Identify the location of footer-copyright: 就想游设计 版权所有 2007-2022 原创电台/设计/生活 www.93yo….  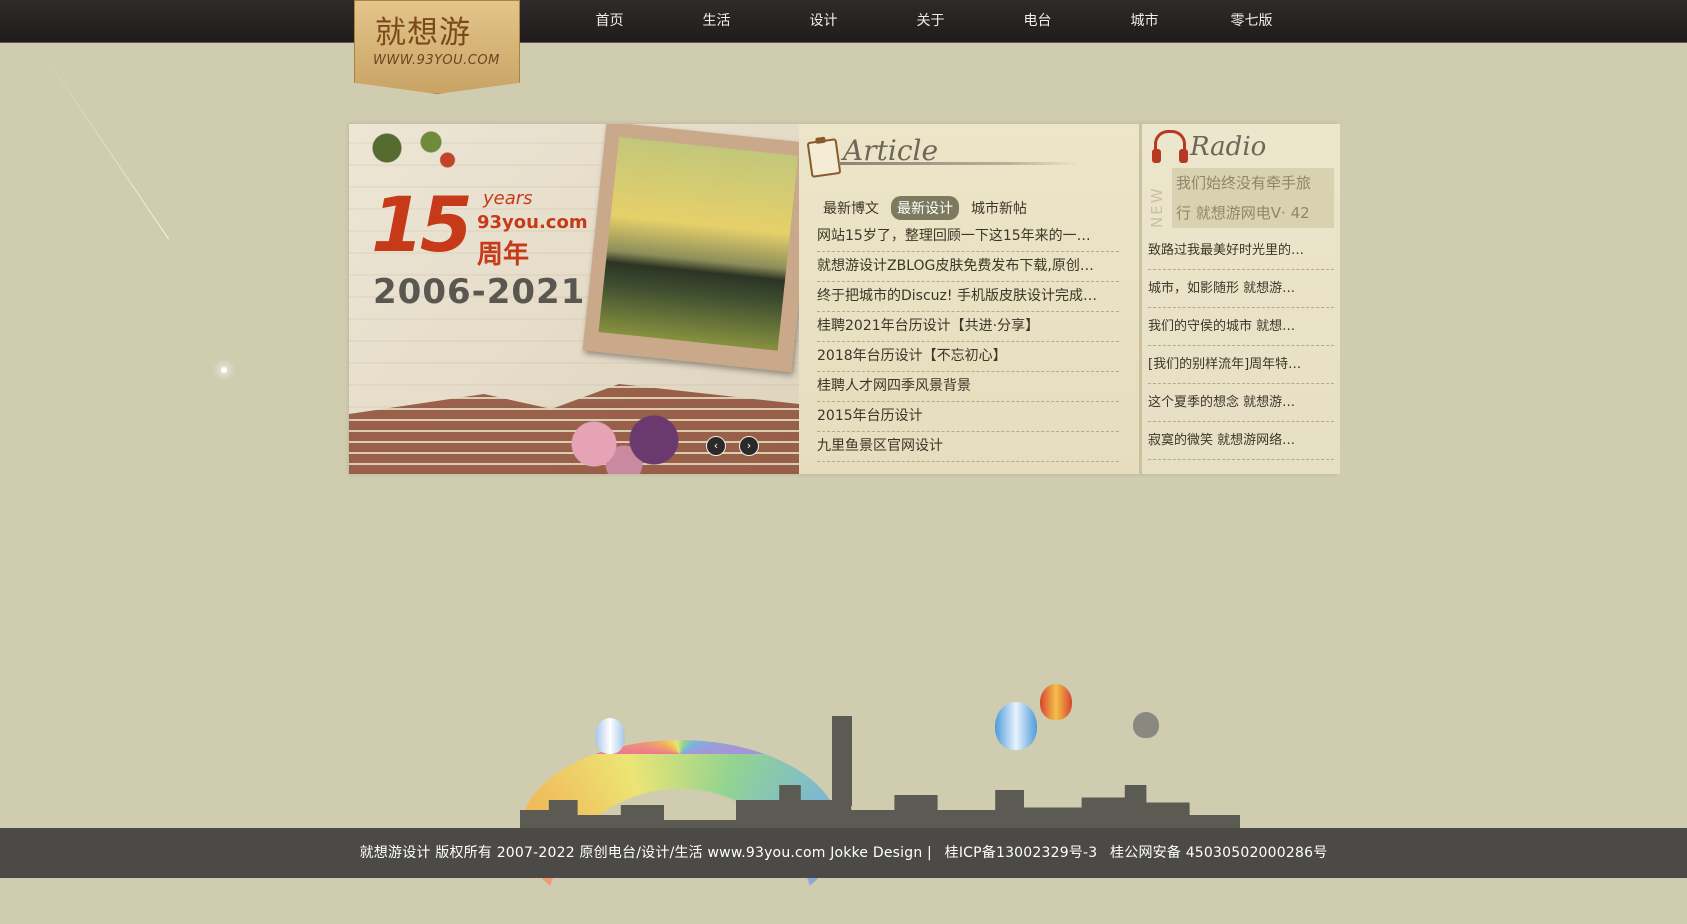
(645, 853).